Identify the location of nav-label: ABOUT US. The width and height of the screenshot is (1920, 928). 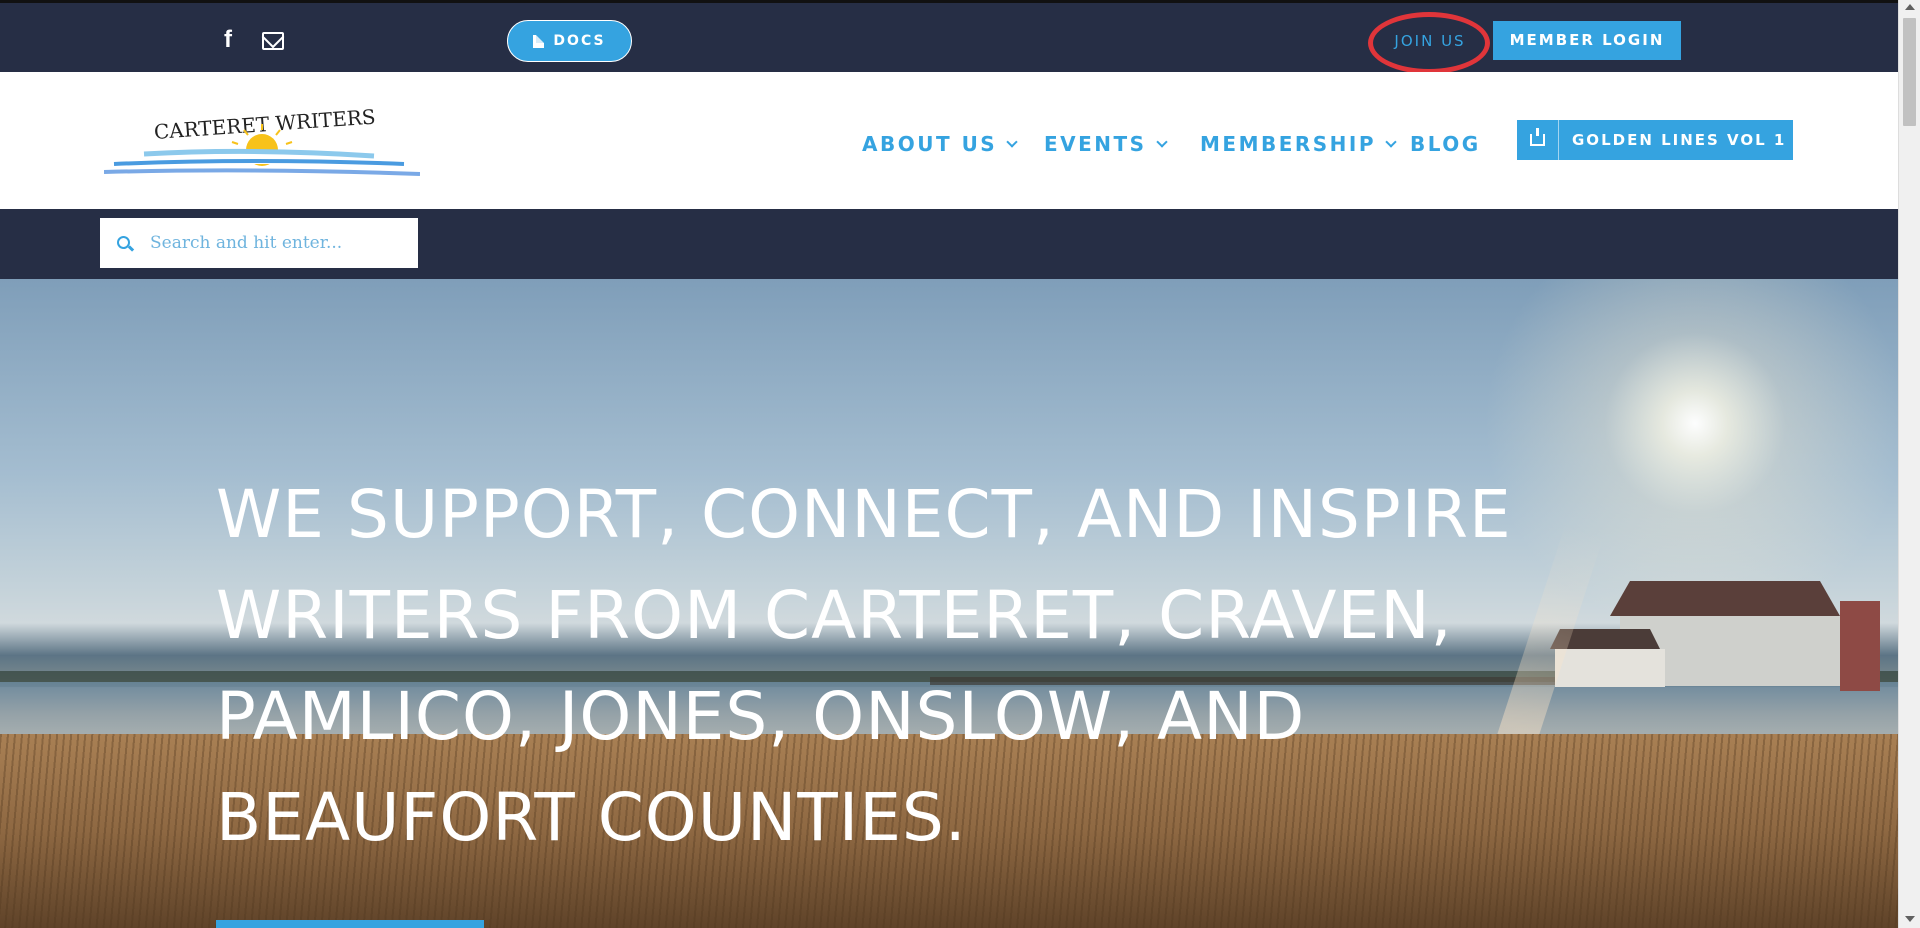
(930, 144).